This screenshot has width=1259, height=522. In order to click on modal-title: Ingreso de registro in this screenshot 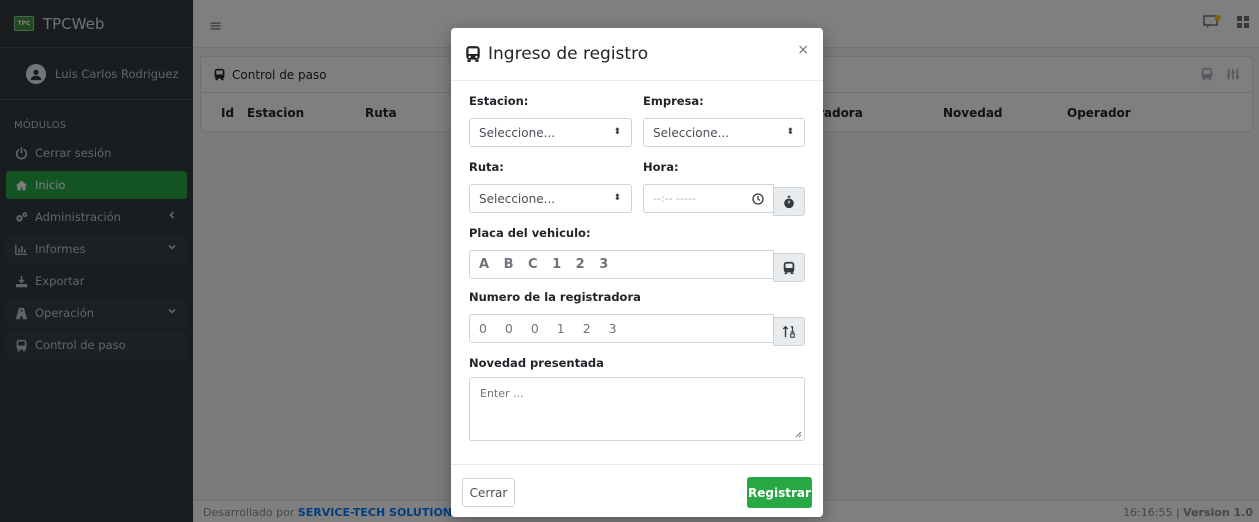, I will do `click(568, 54)`.